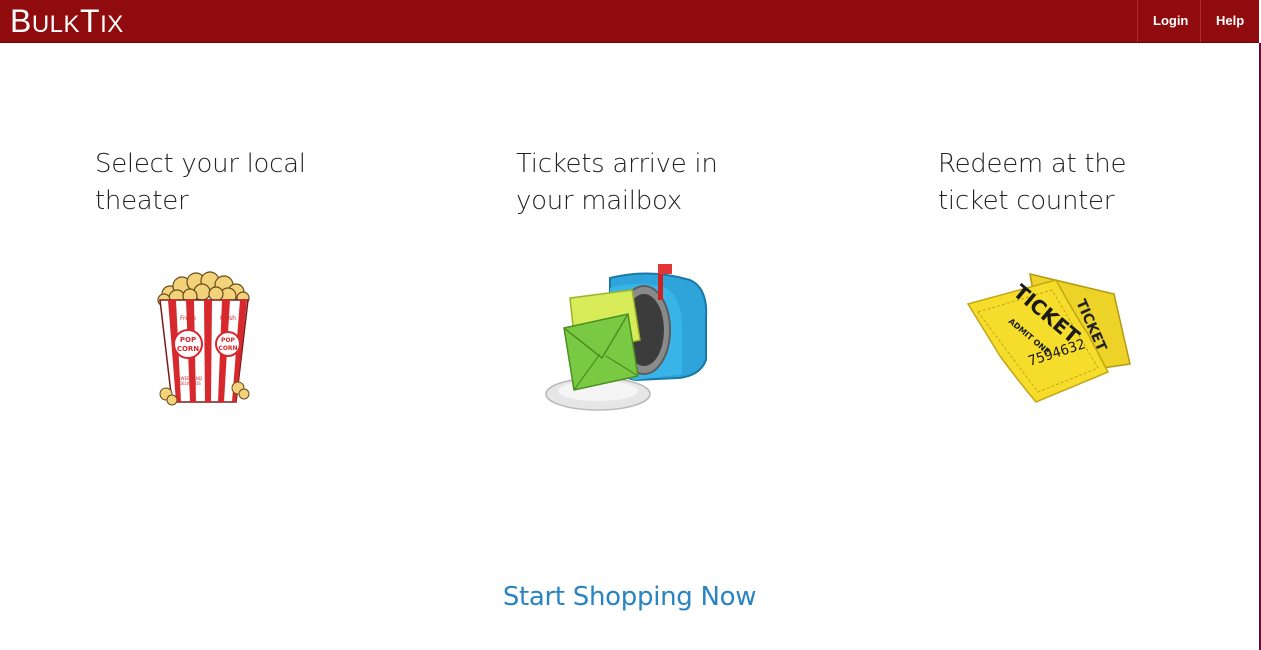 The width and height of the screenshot is (1261, 650). Describe the element at coordinates (1050, 340) in the screenshot. I see `ticket-icon: TICKET TICKET ADMIT ONE 7594632` at that location.